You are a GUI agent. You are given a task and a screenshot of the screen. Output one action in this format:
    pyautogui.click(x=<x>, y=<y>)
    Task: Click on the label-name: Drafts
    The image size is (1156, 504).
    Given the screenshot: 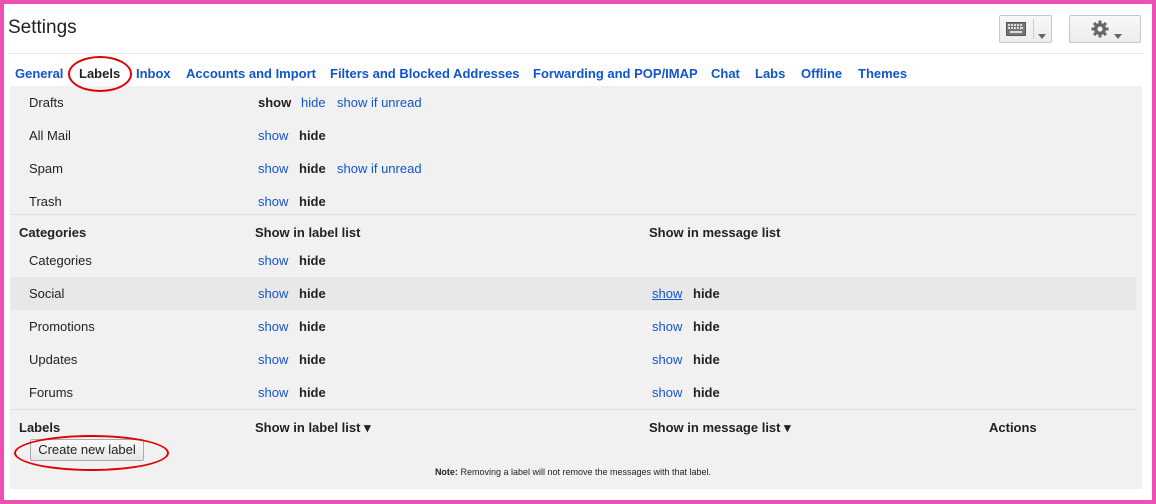 What is the action you would take?
    pyautogui.click(x=46, y=102)
    